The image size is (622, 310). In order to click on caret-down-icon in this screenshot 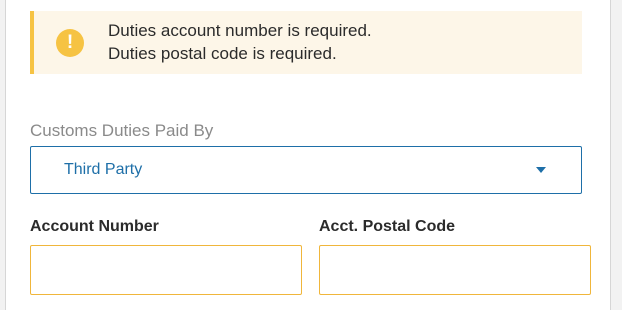, I will do `click(541, 170)`.